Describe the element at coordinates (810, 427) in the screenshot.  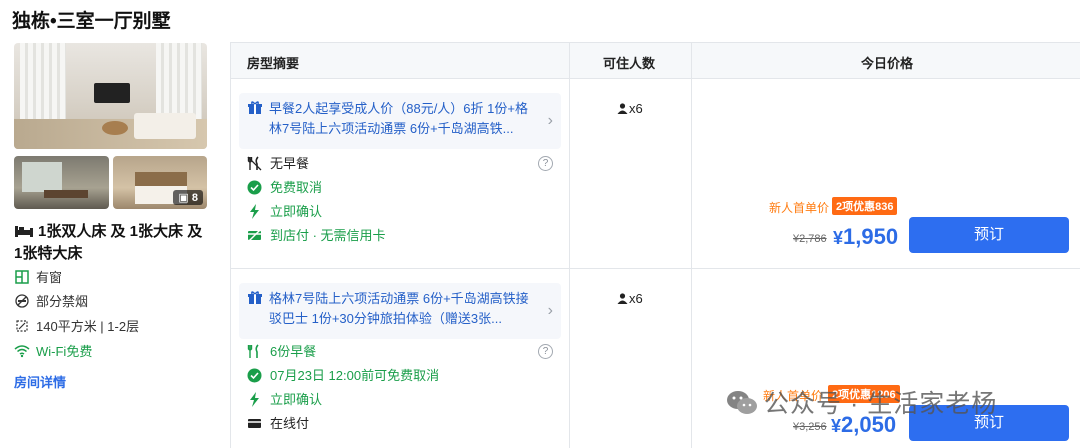
I see `original-price: ¥3,256` at that location.